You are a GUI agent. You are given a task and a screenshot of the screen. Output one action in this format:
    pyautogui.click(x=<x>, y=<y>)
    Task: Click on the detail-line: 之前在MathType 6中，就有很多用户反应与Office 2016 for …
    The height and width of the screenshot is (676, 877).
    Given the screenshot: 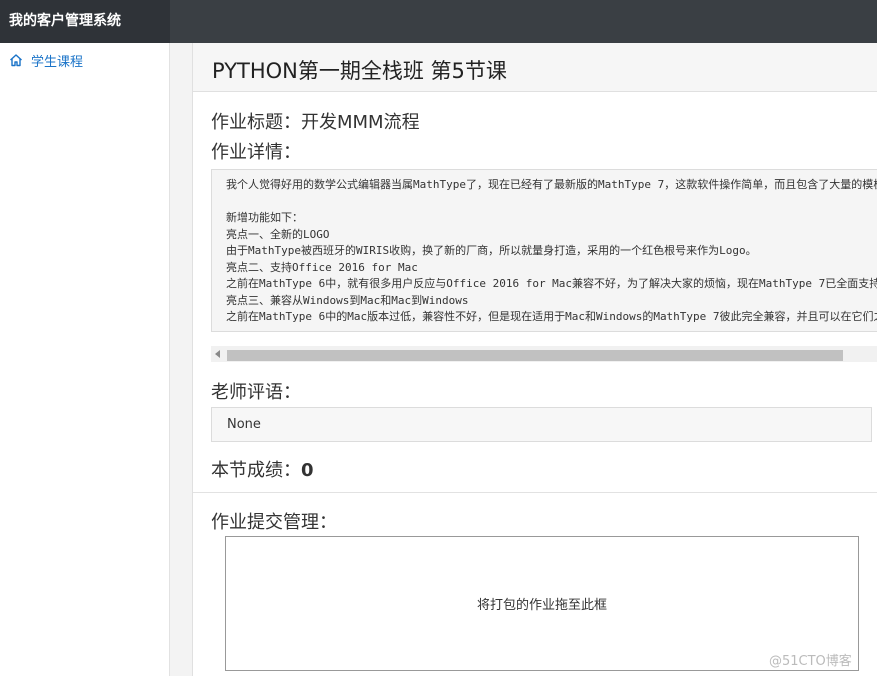 What is the action you would take?
    pyautogui.click(x=551, y=283)
    